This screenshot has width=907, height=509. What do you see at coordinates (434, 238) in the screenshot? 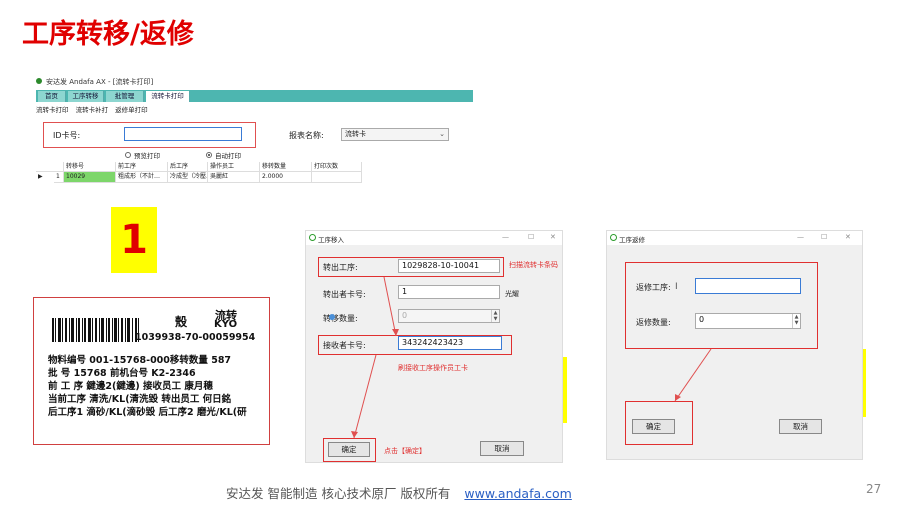
I see `dialog-titlebar: 工序移入 — ☐ ✕` at bounding box center [434, 238].